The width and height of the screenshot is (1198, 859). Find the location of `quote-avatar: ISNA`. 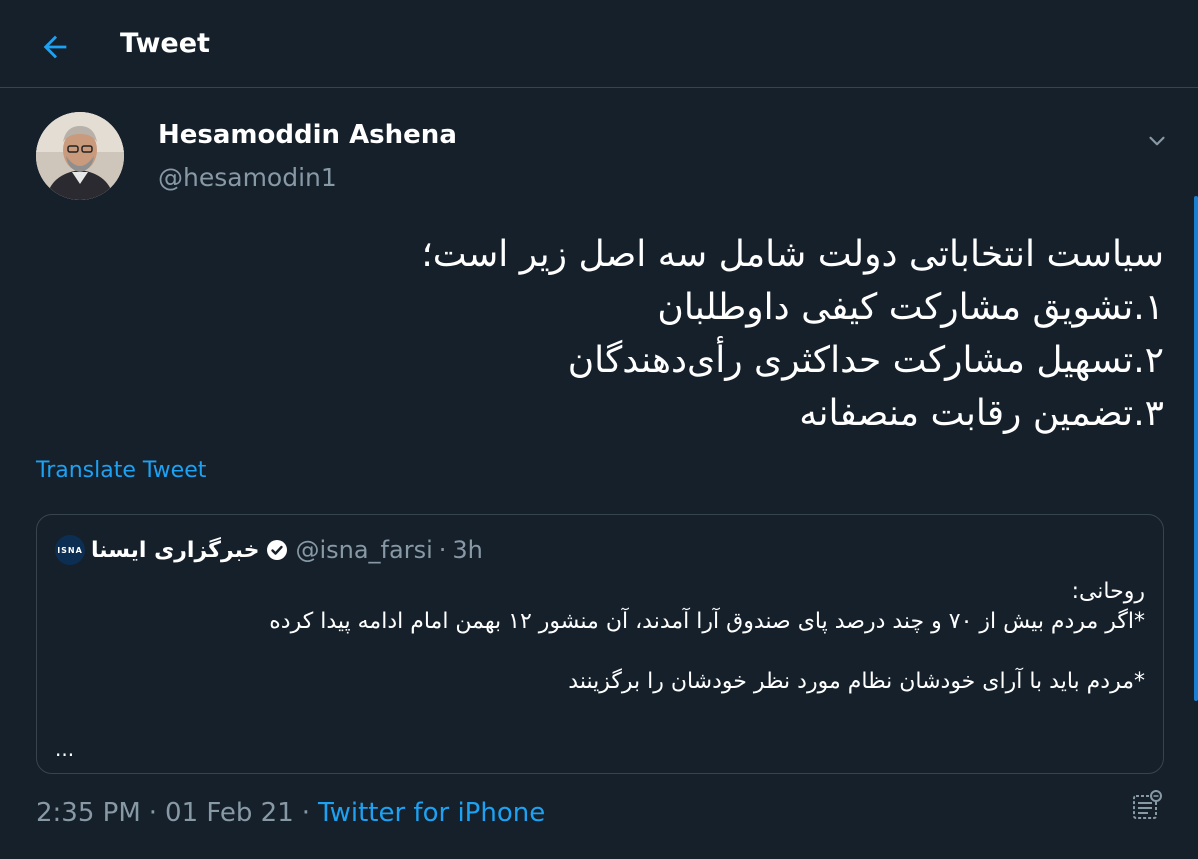

quote-avatar: ISNA is located at coordinates (70, 550).